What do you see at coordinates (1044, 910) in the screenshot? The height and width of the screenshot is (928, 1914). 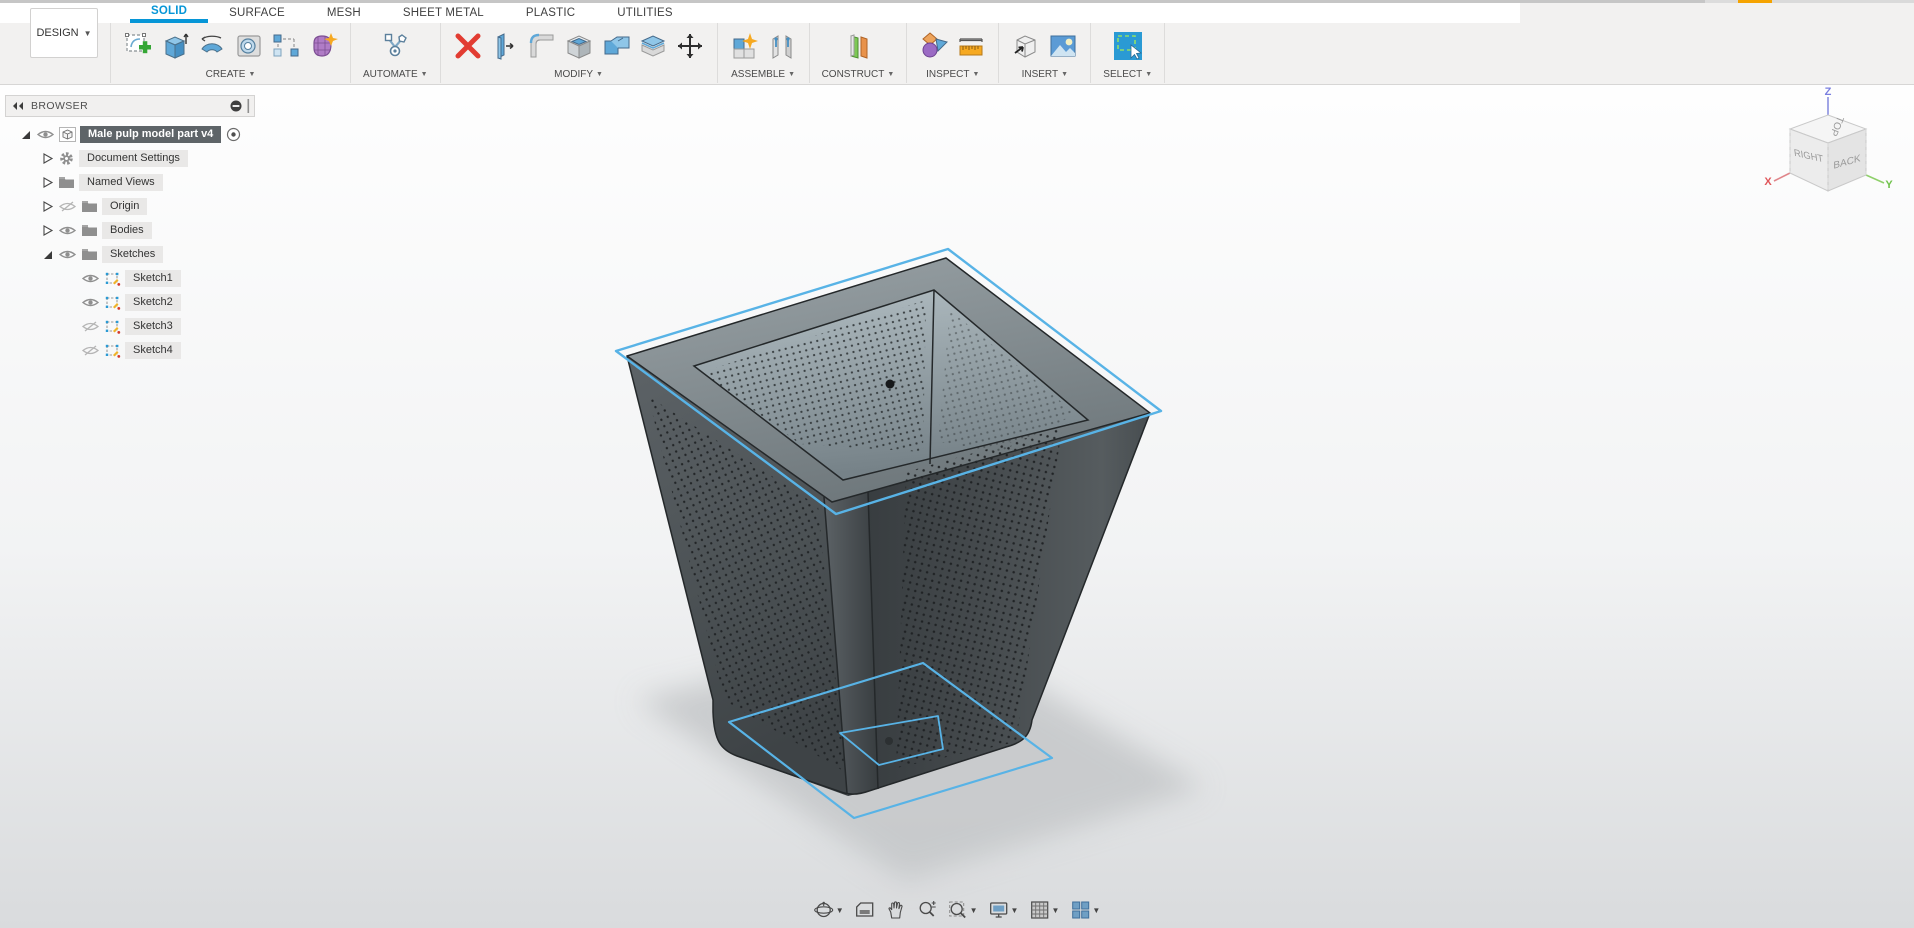 I see `grid-layout-button: ▼` at bounding box center [1044, 910].